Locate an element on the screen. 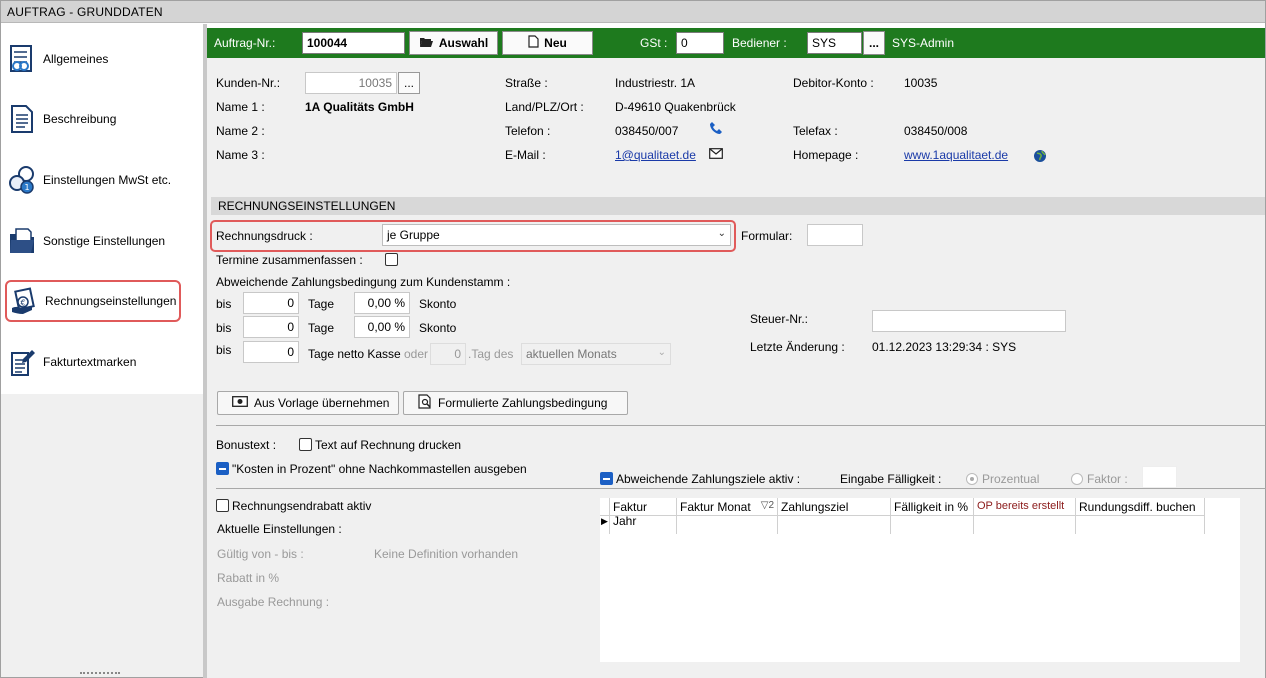 The width and height of the screenshot is (1266, 678). new-order-button: Neu is located at coordinates (547, 43).